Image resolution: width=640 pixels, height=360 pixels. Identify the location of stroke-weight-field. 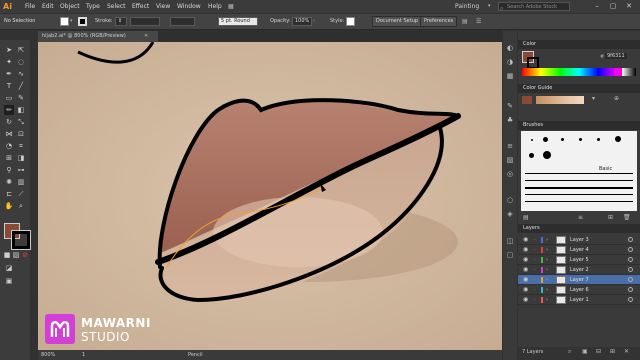
(145, 21).